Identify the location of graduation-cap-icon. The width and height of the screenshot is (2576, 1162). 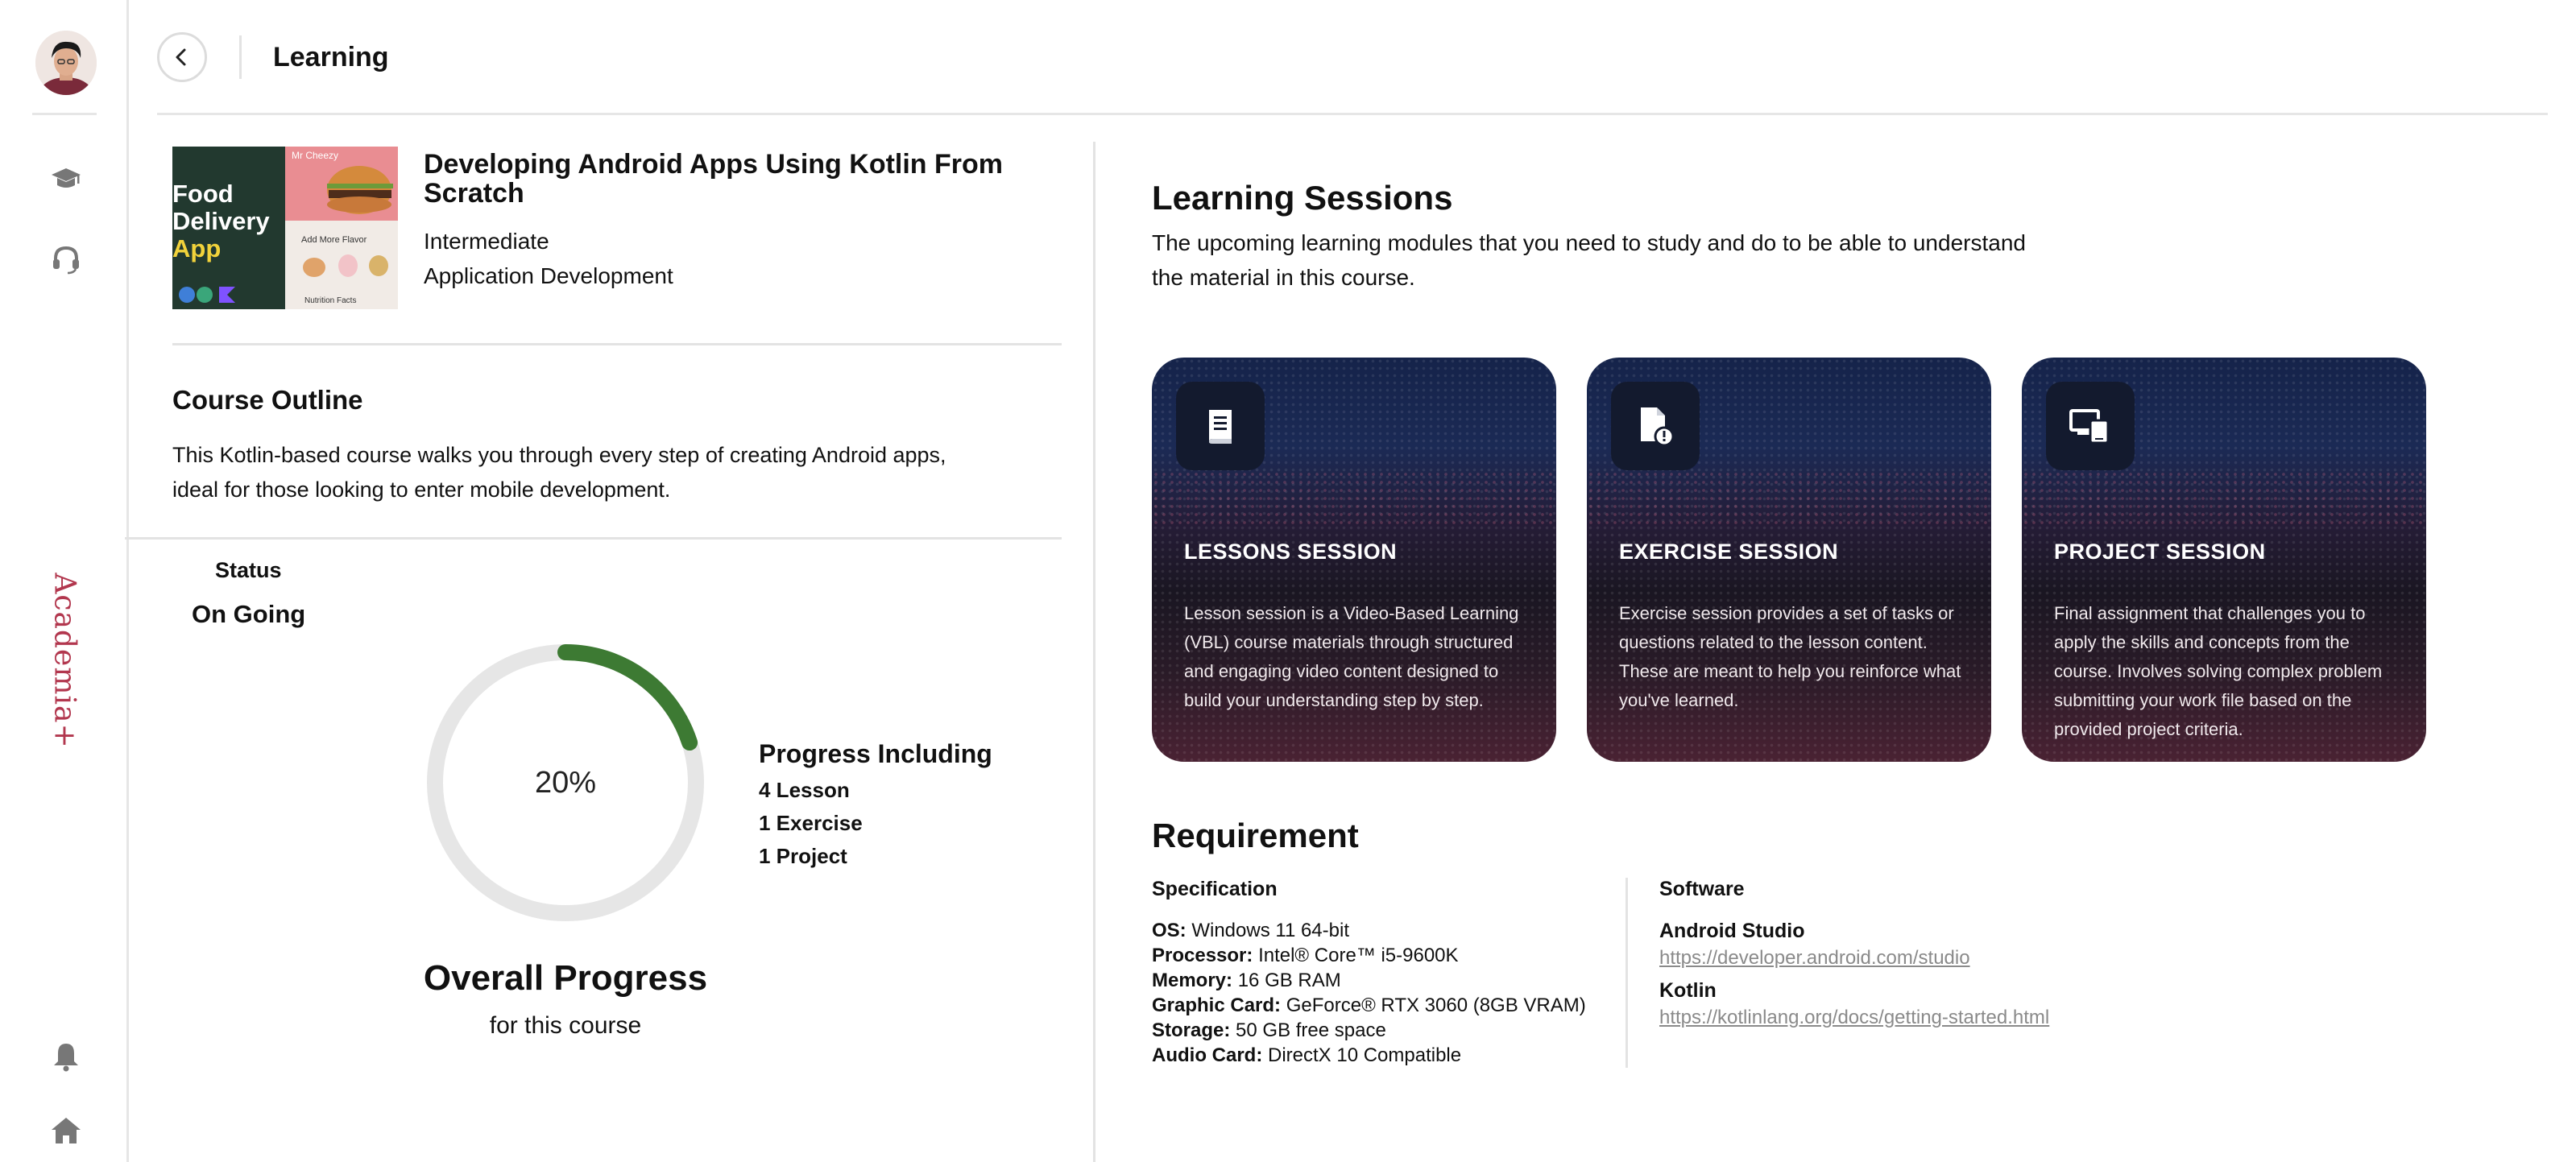
(66, 179).